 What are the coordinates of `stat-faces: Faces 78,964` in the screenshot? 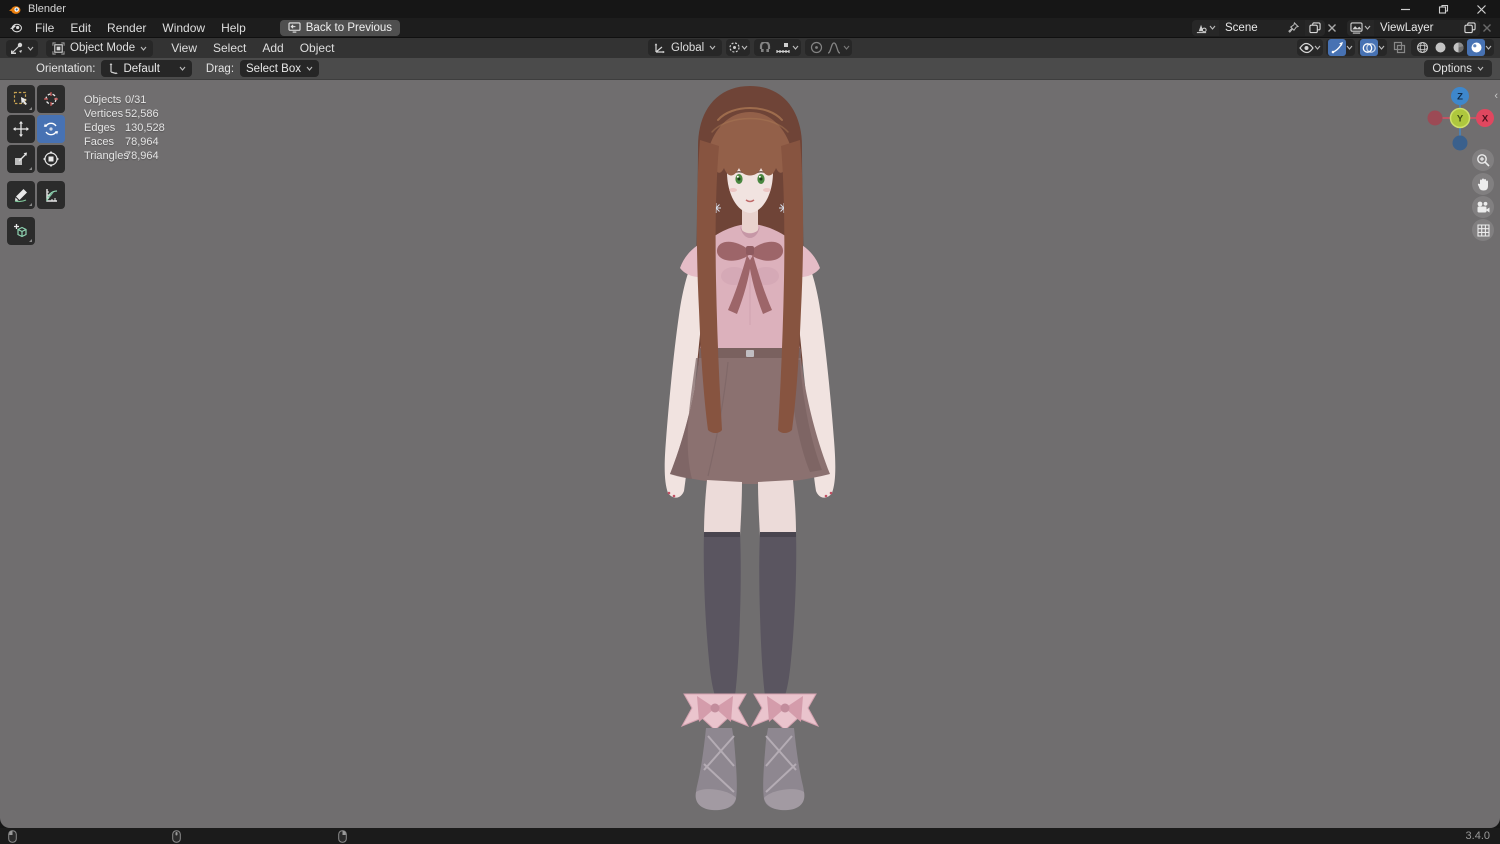 It's located at (121, 142).